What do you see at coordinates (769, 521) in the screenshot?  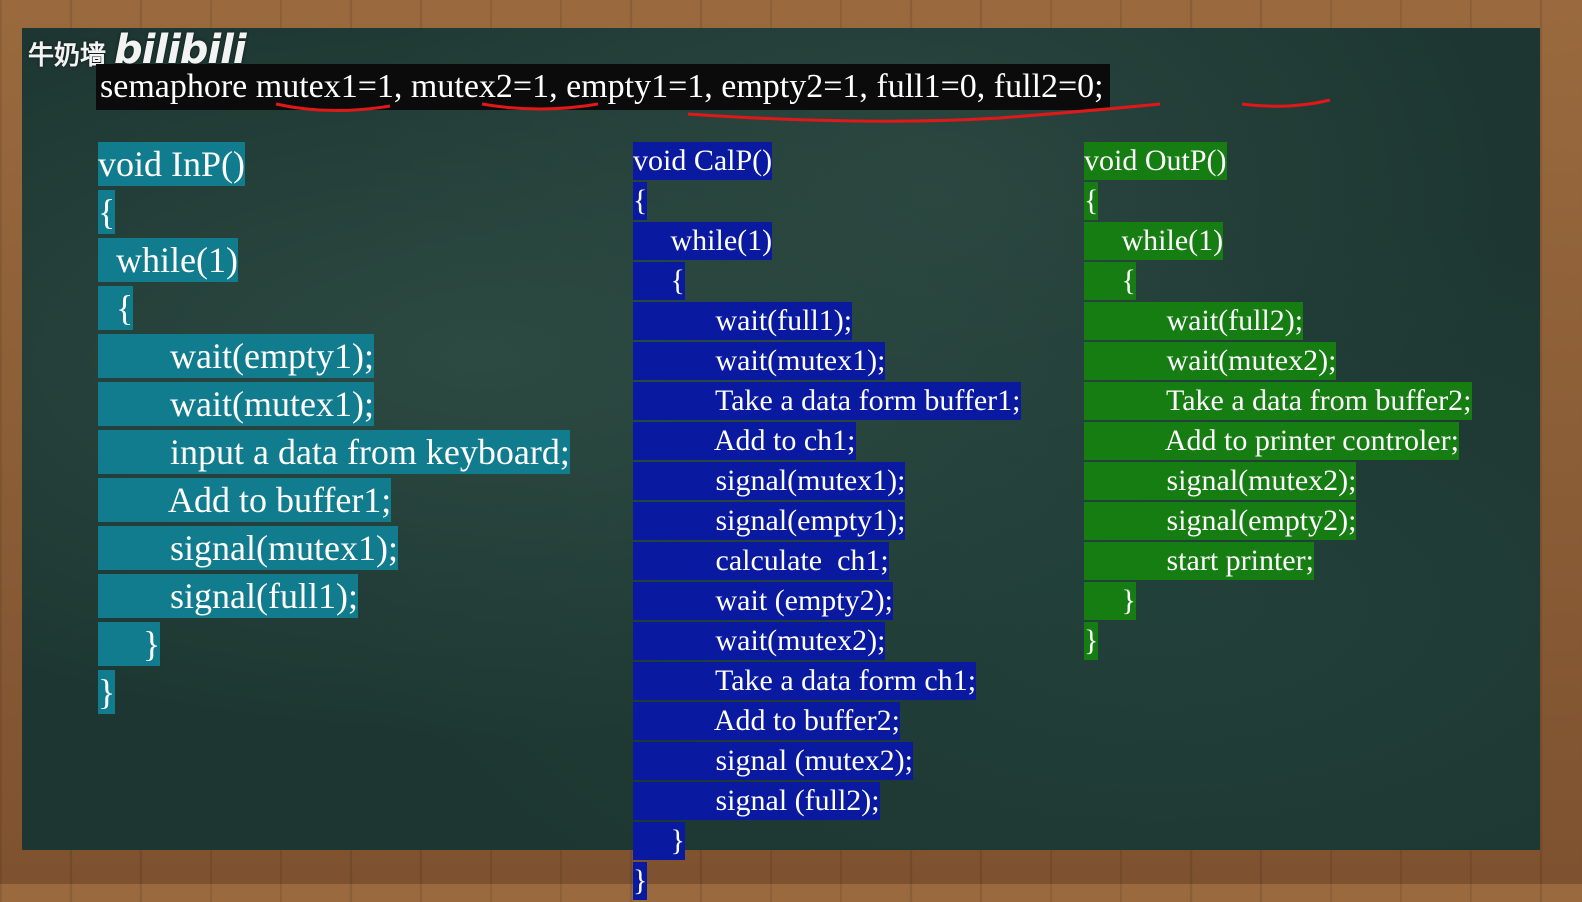 I see `calp-code-text: signal(empty1);` at bounding box center [769, 521].